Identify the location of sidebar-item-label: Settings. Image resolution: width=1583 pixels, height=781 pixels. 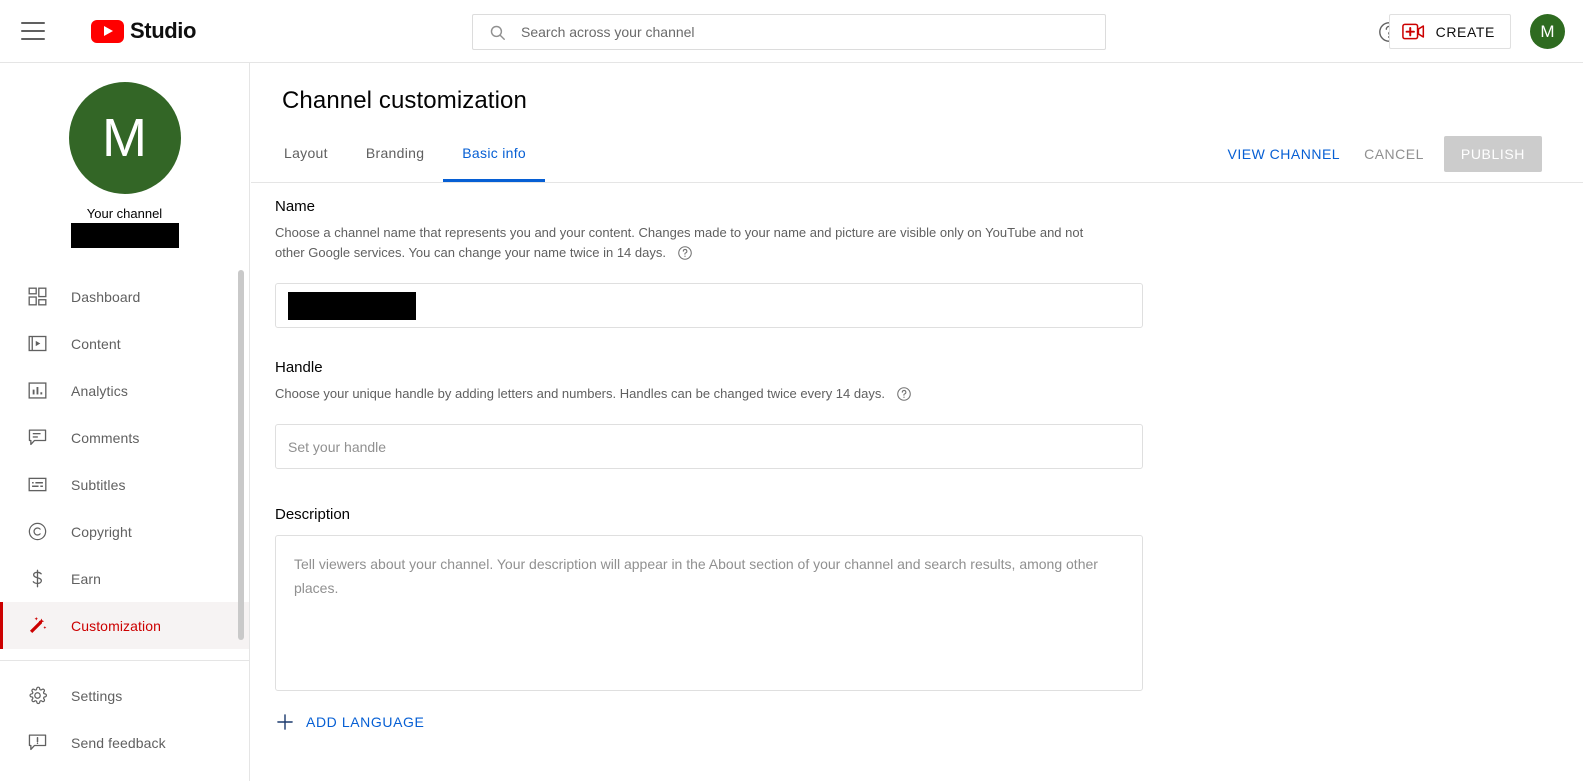
(97, 695).